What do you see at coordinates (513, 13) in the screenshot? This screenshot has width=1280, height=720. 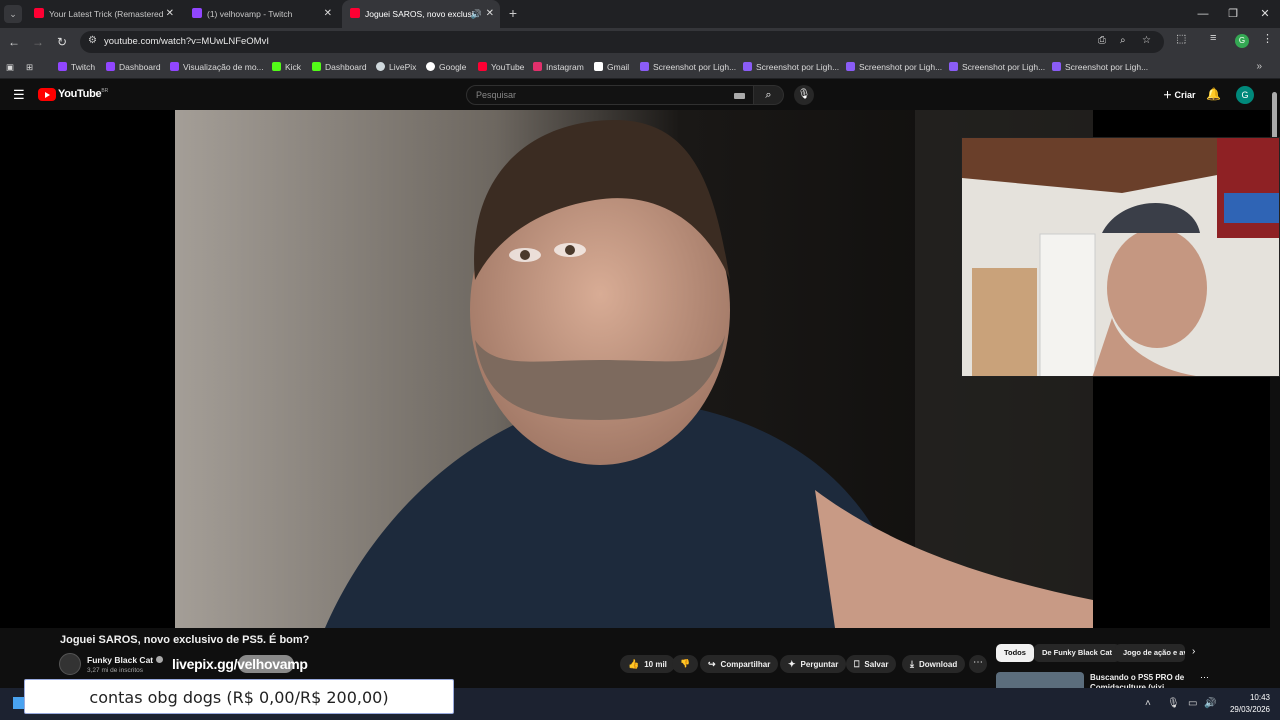 I see `new-tab-button: +` at bounding box center [513, 13].